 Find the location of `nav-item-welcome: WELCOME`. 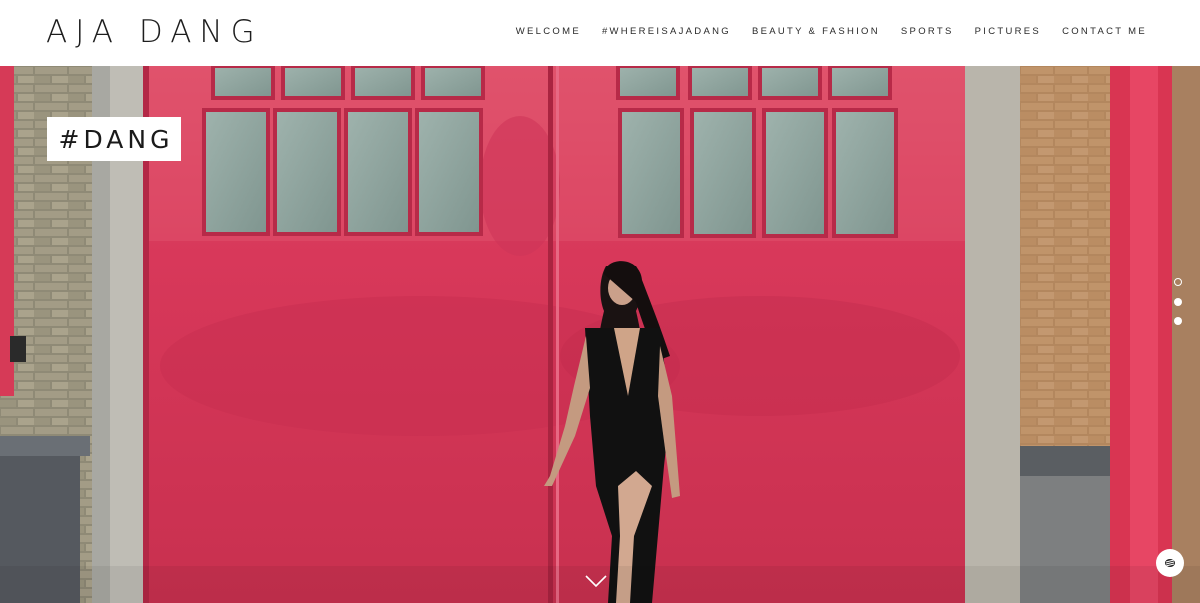

nav-item-welcome: WELCOME is located at coordinates (548, 32).